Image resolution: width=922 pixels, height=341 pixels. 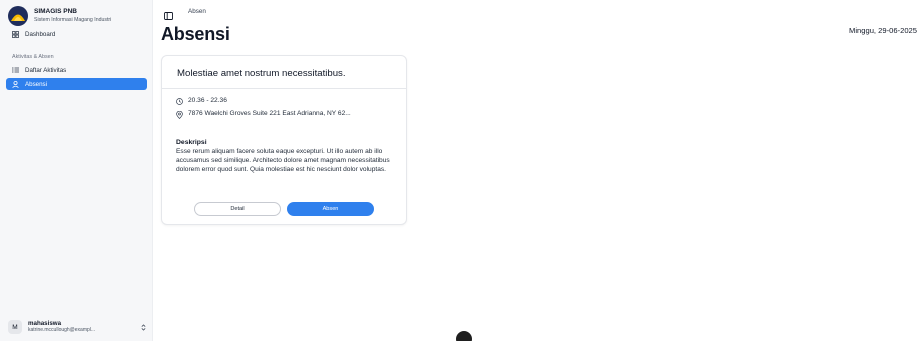 What do you see at coordinates (180, 101) in the screenshot?
I see `clock-icon` at bounding box center [180, 101].